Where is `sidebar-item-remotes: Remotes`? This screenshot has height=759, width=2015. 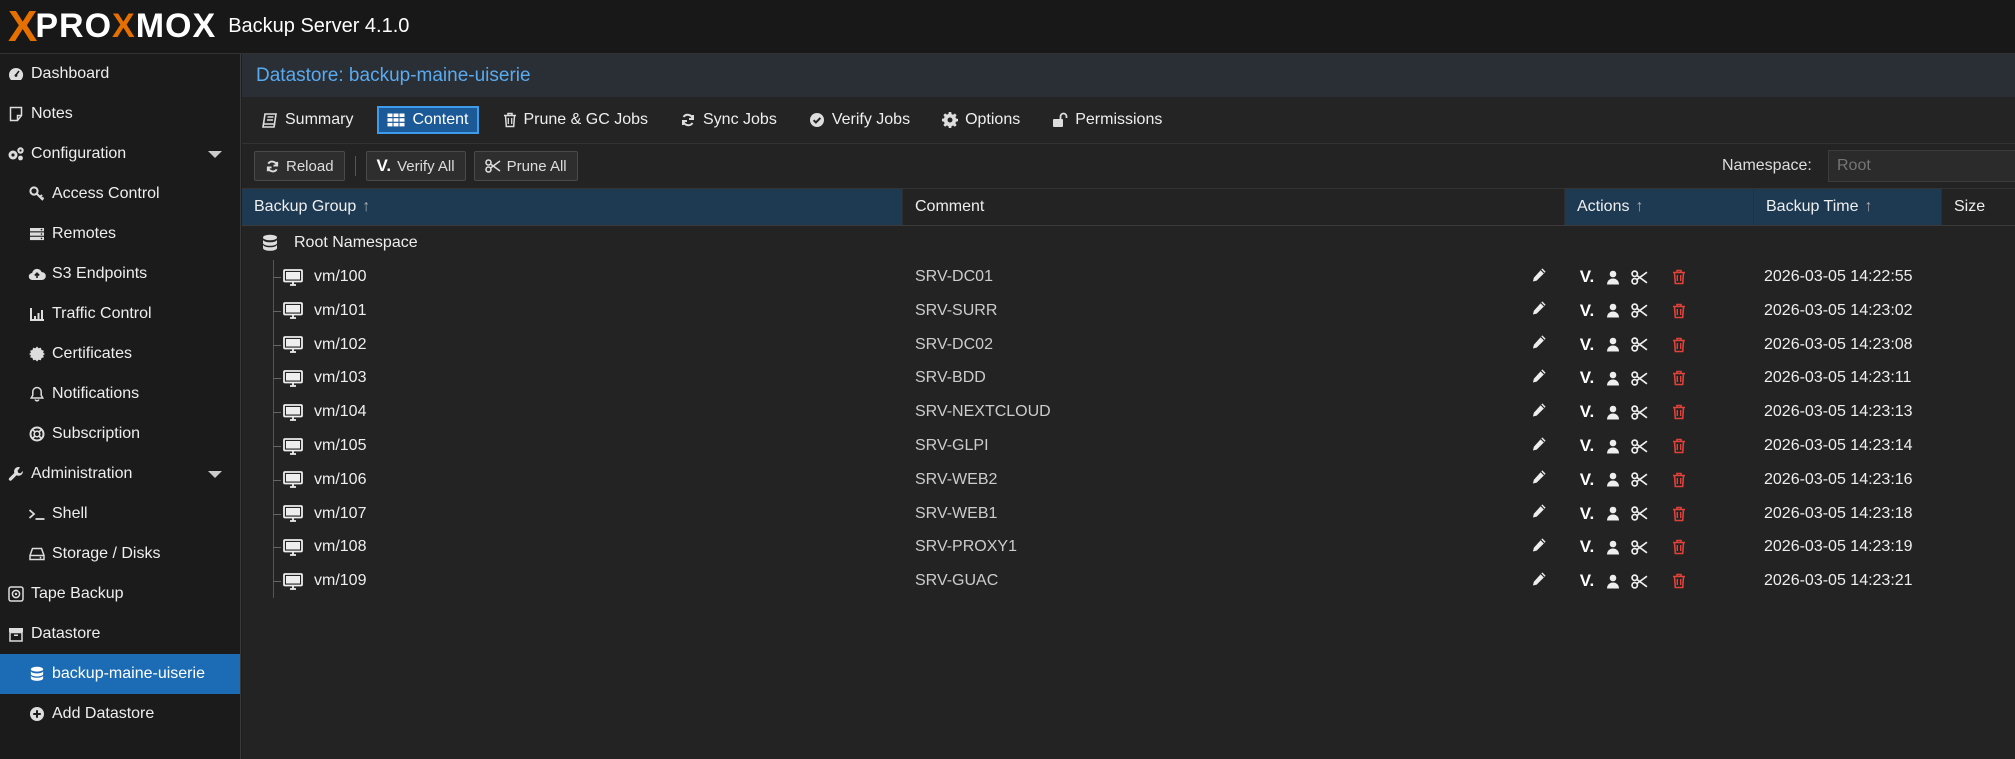 sidebar-item-remotes: Remotes is located at coordinates (120, 234).